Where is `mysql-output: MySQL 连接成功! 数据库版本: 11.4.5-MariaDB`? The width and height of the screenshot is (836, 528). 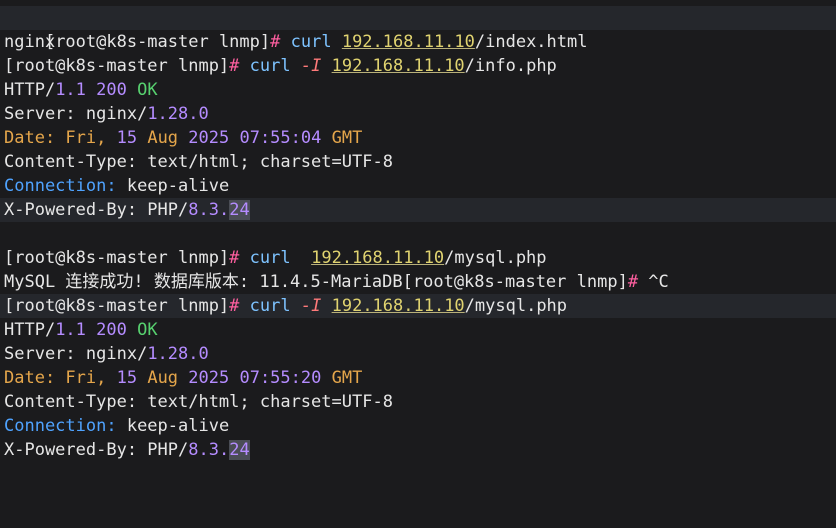
mysql-output: MySQL 连接成功! 数据库版本: 11.4.5-MariaDB is located at coordinates (203, 282).